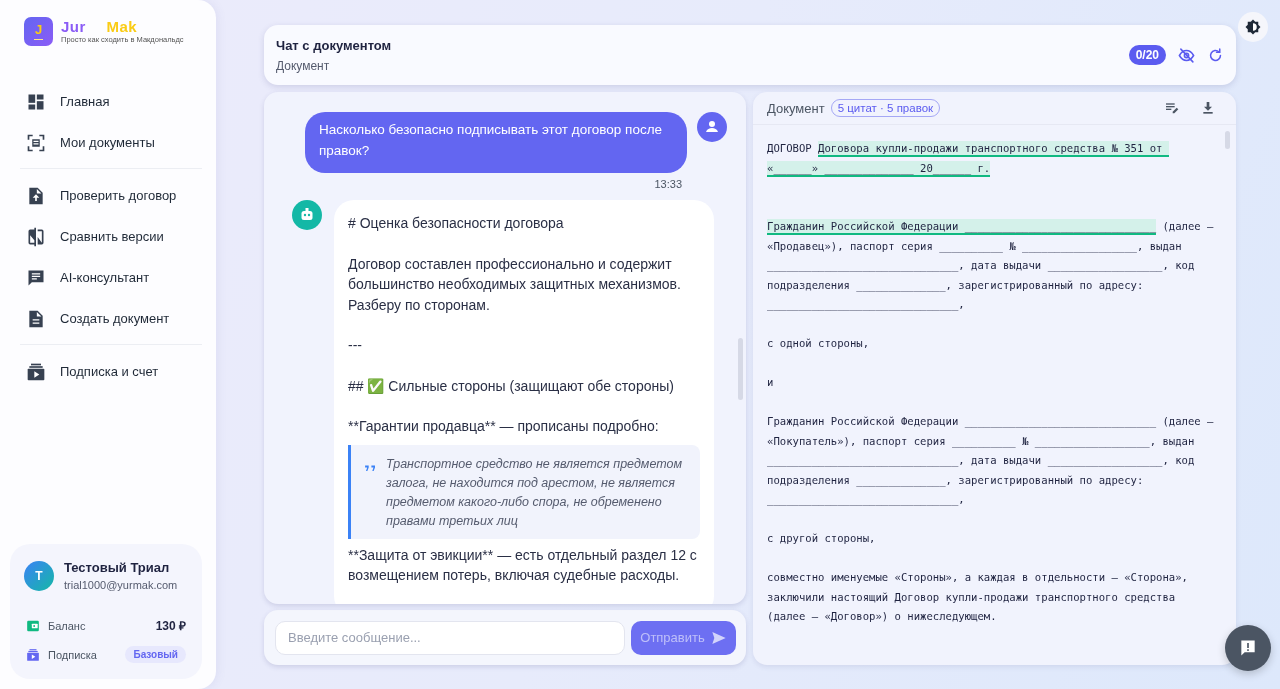  I want to click on eye-off-icon, so click(1186, 55).